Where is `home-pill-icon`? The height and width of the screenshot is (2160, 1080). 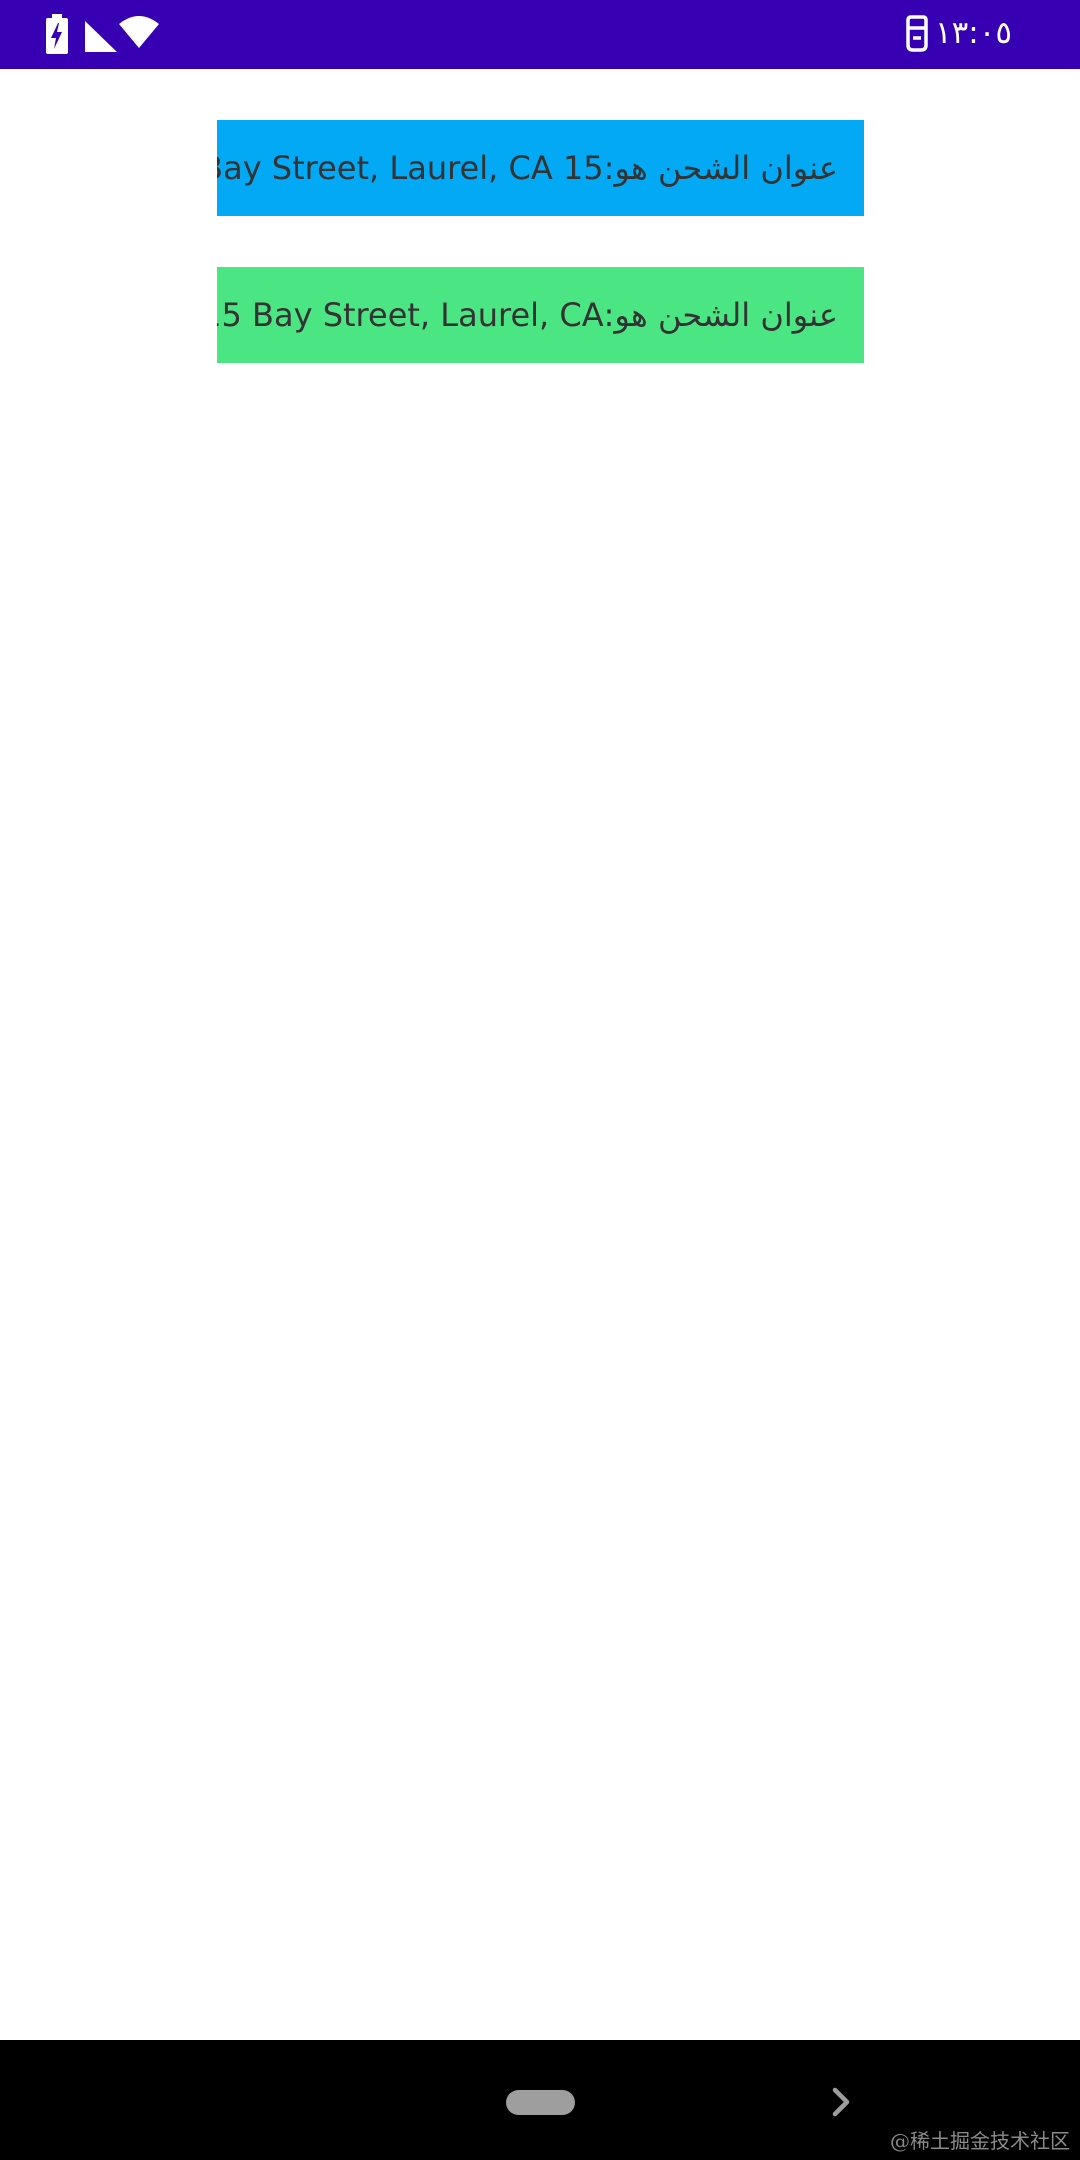
home-pill-icon is located at coordinates (540, 2102).